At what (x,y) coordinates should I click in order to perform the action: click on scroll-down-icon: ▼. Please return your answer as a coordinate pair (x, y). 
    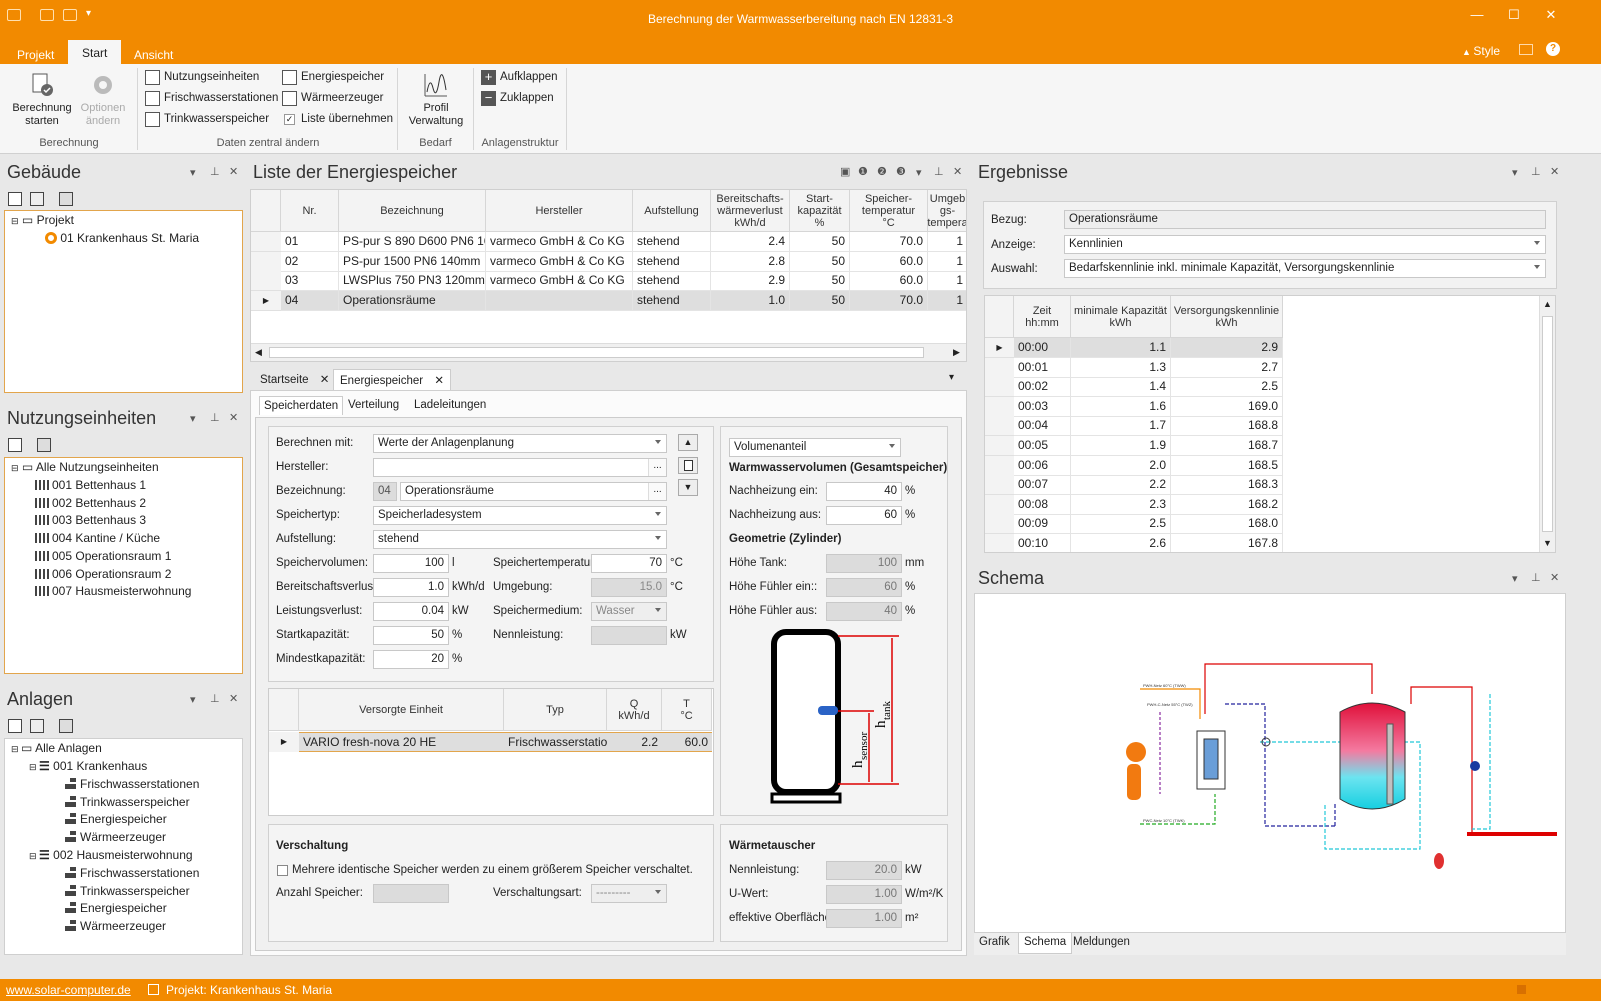
    Looking at the image, I should click on (1547, 543).